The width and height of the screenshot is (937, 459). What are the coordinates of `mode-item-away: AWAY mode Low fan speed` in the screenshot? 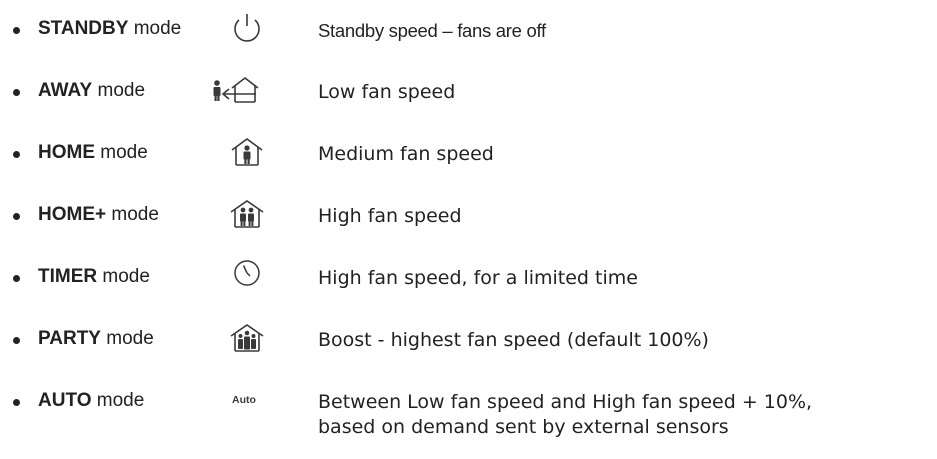 It's located at (468, 94).